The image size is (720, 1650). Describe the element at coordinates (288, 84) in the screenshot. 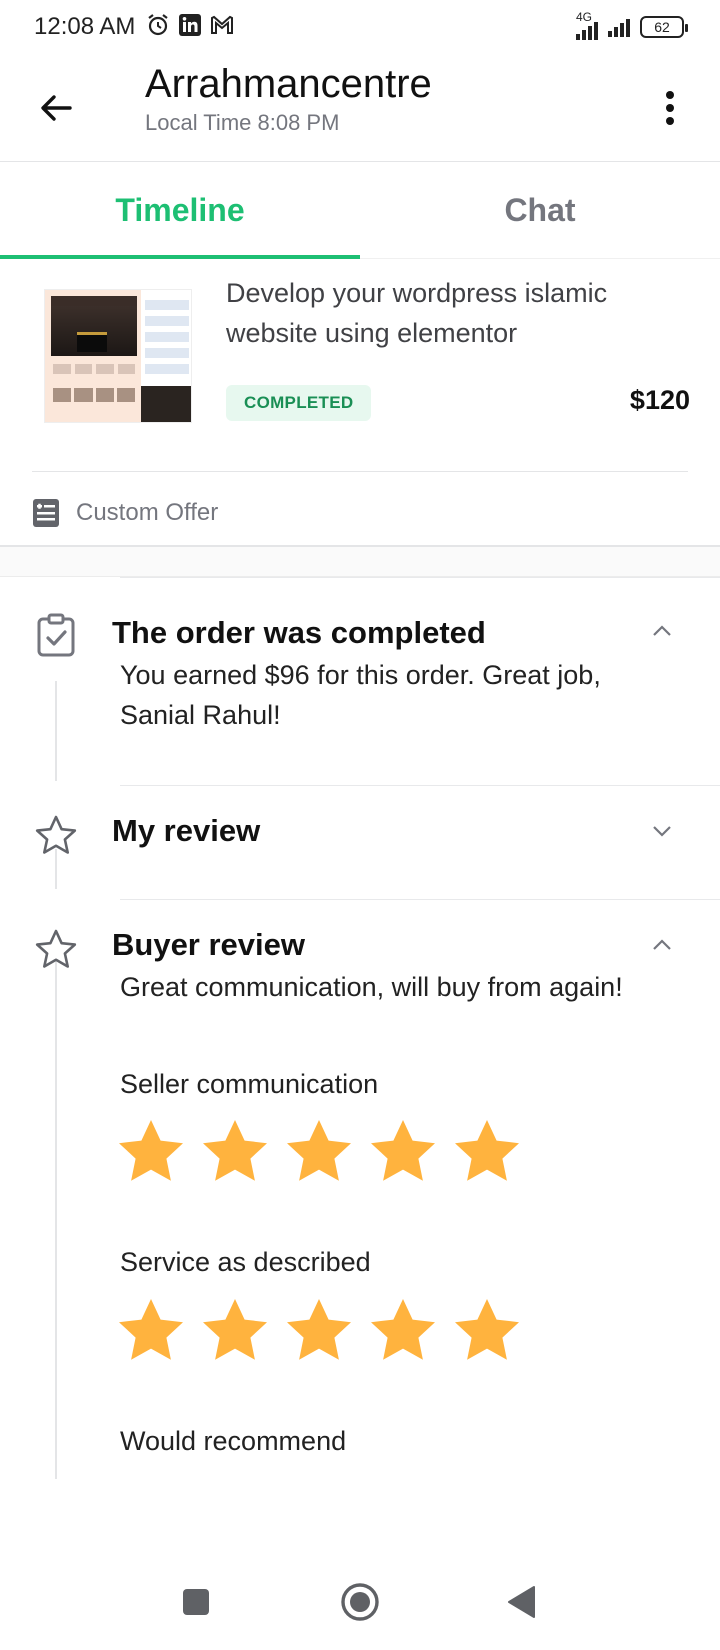

I see `page-title: Arrahmancentre` at that location.